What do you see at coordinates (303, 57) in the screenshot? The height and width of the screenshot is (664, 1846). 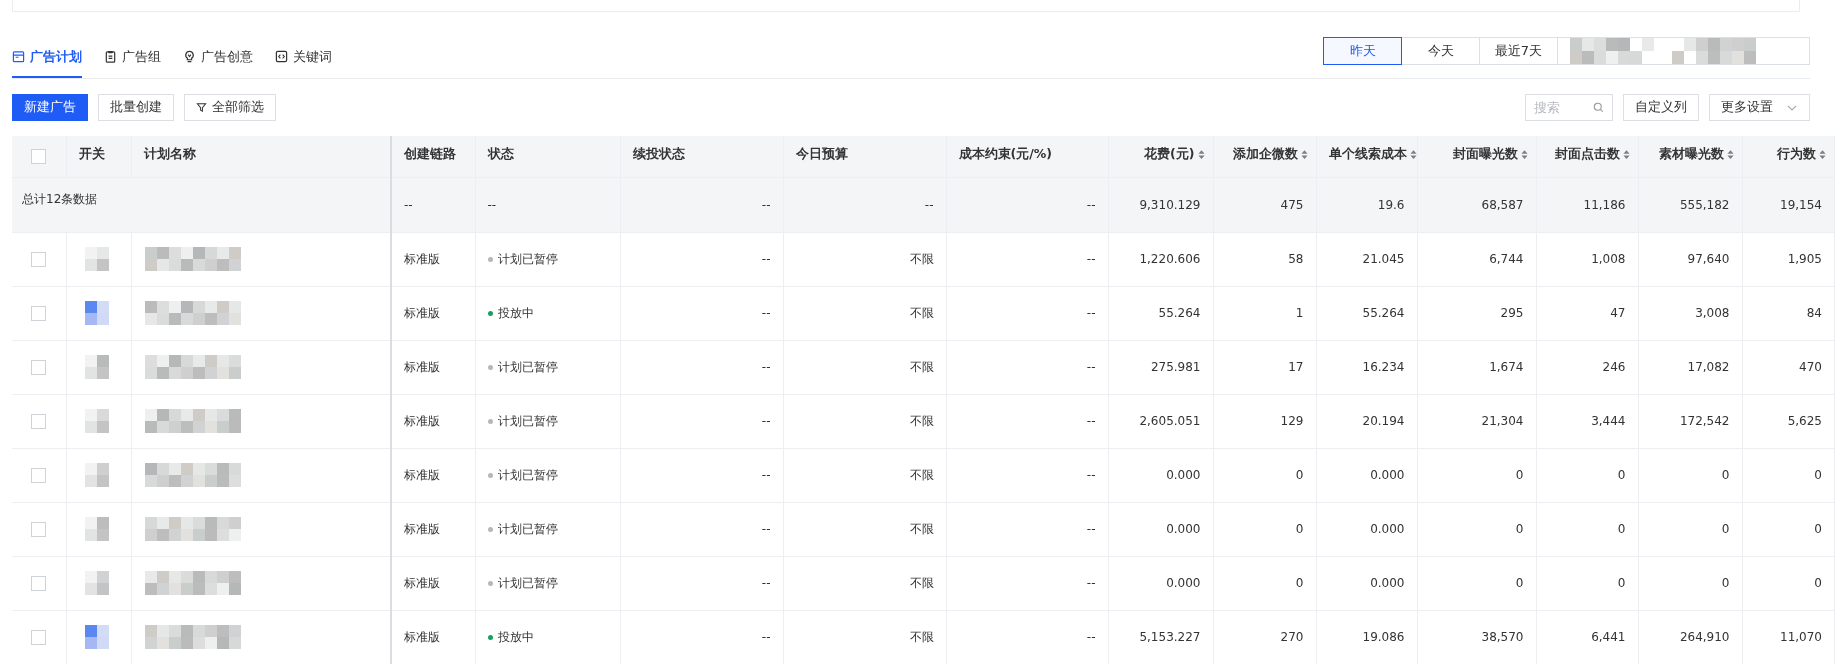 I see `tab: 关键词` at bounding box center [303, 57].